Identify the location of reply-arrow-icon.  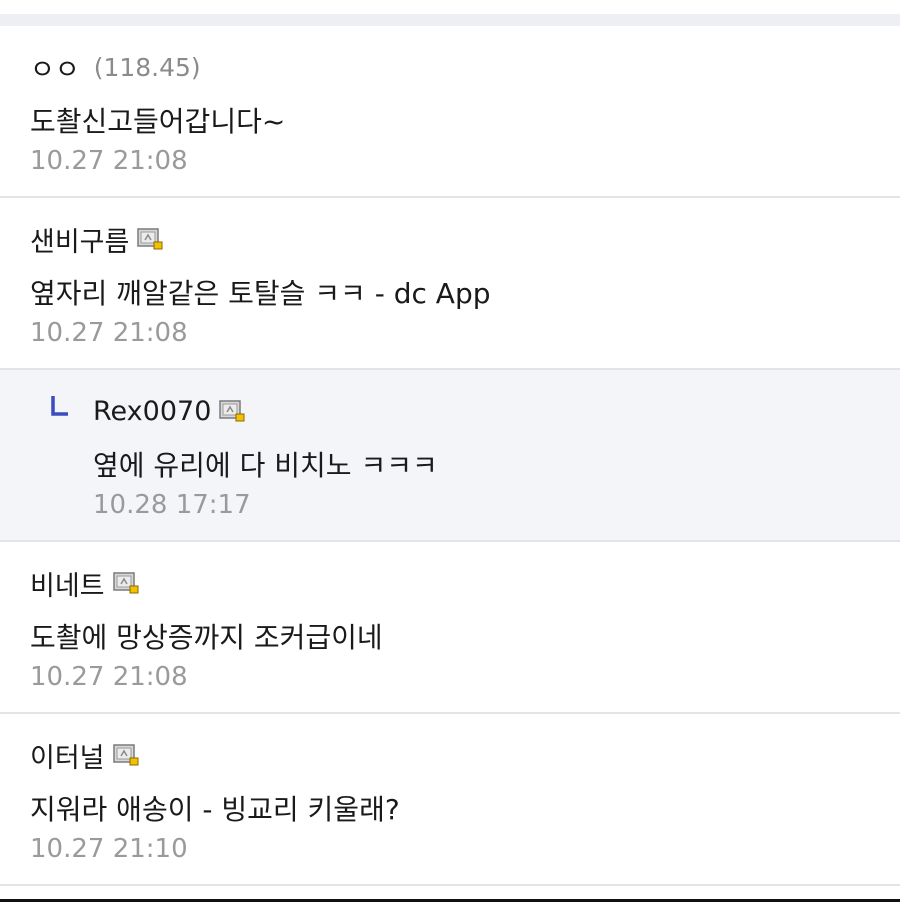
(59, 406).